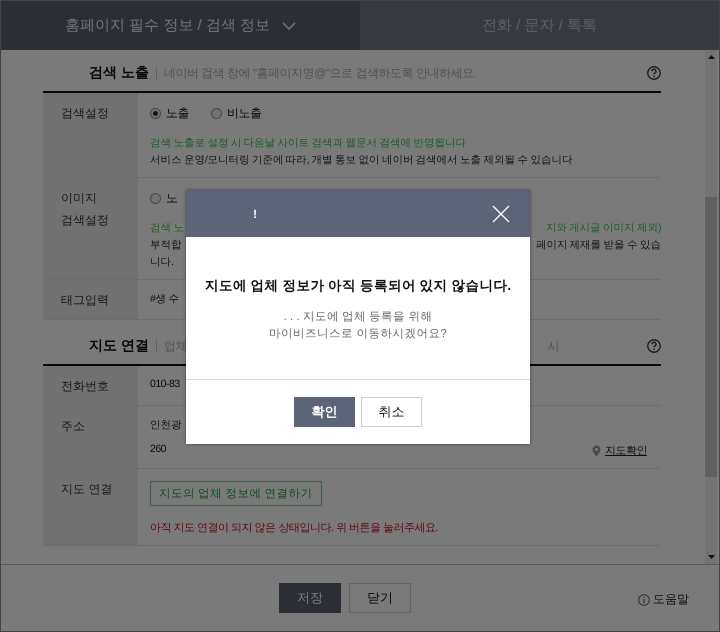  Describe the element at coordinates (663, 599) in the screenshot. I see `help-link: 도움말` at that location.